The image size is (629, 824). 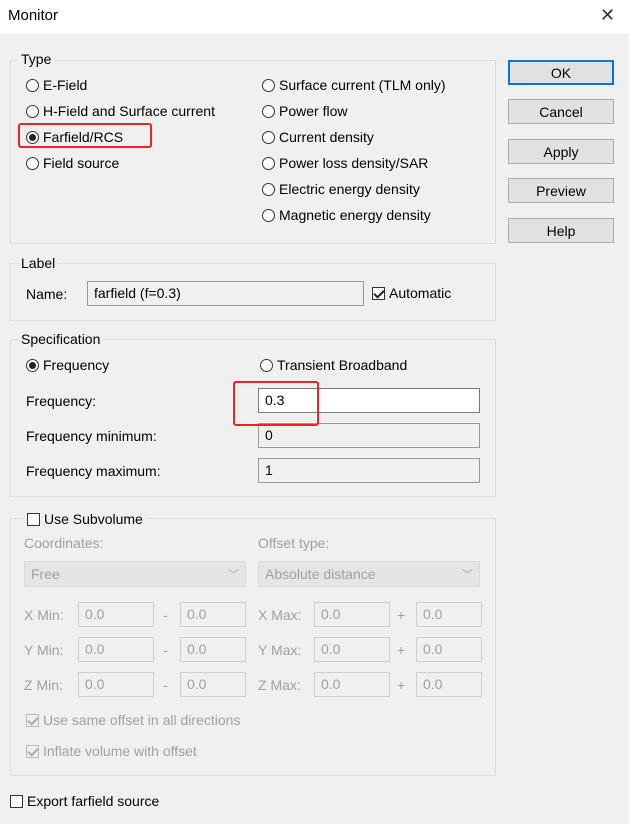 I want to click on frequency-min-field: 0, so click(x=369, y=435).